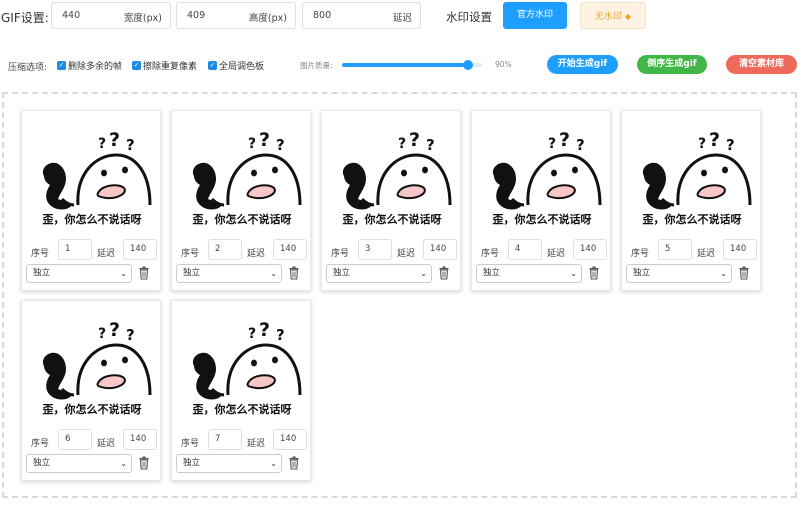  I want to click on reverse-generate-button: 倒序生成gif, so click(672, 64).